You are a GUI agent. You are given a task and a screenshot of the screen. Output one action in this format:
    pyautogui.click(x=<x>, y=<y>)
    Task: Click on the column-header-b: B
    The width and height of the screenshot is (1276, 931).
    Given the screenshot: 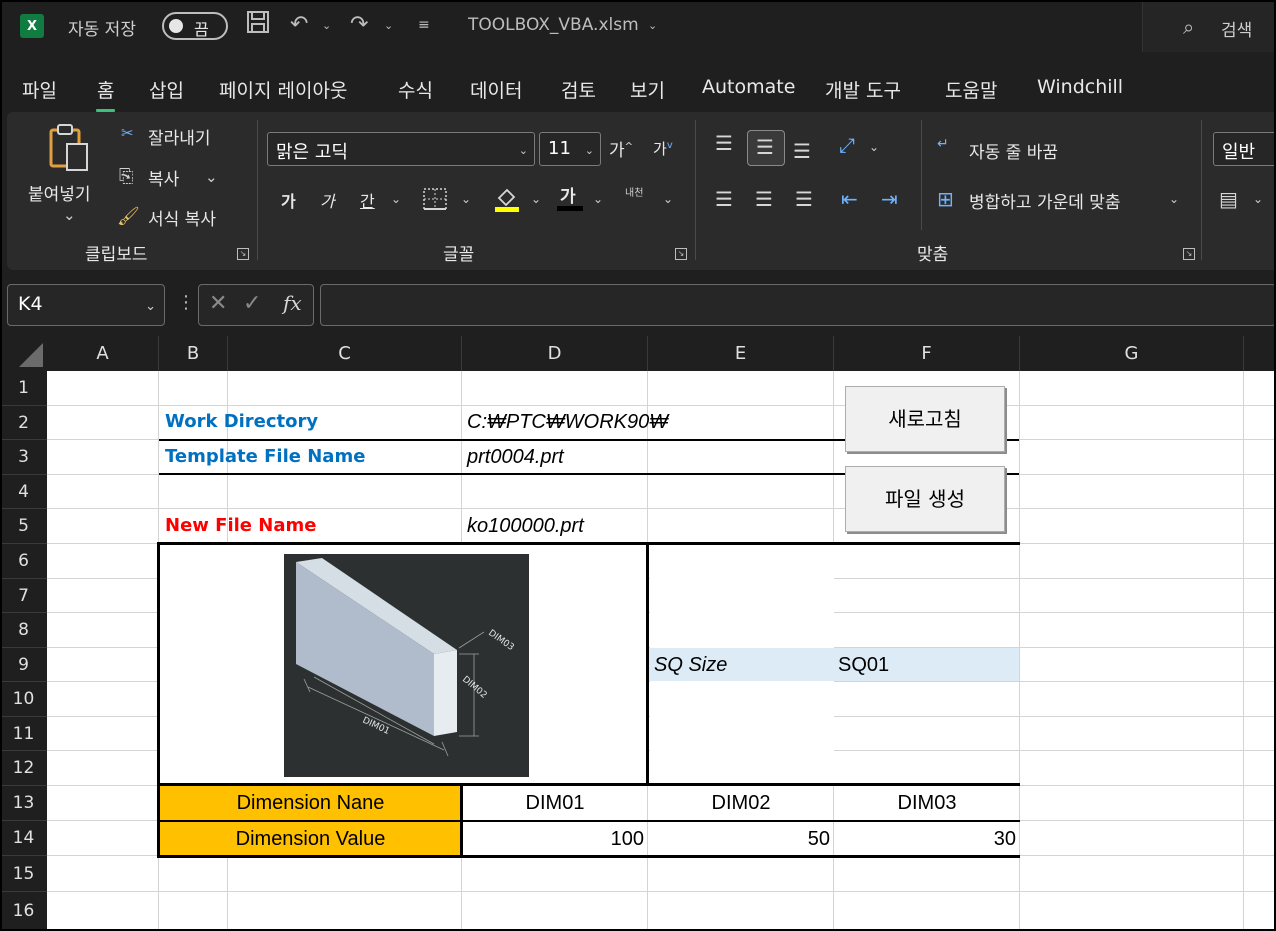 What is the action you would take?
    pyautogui.click(x=193, y=353)
    